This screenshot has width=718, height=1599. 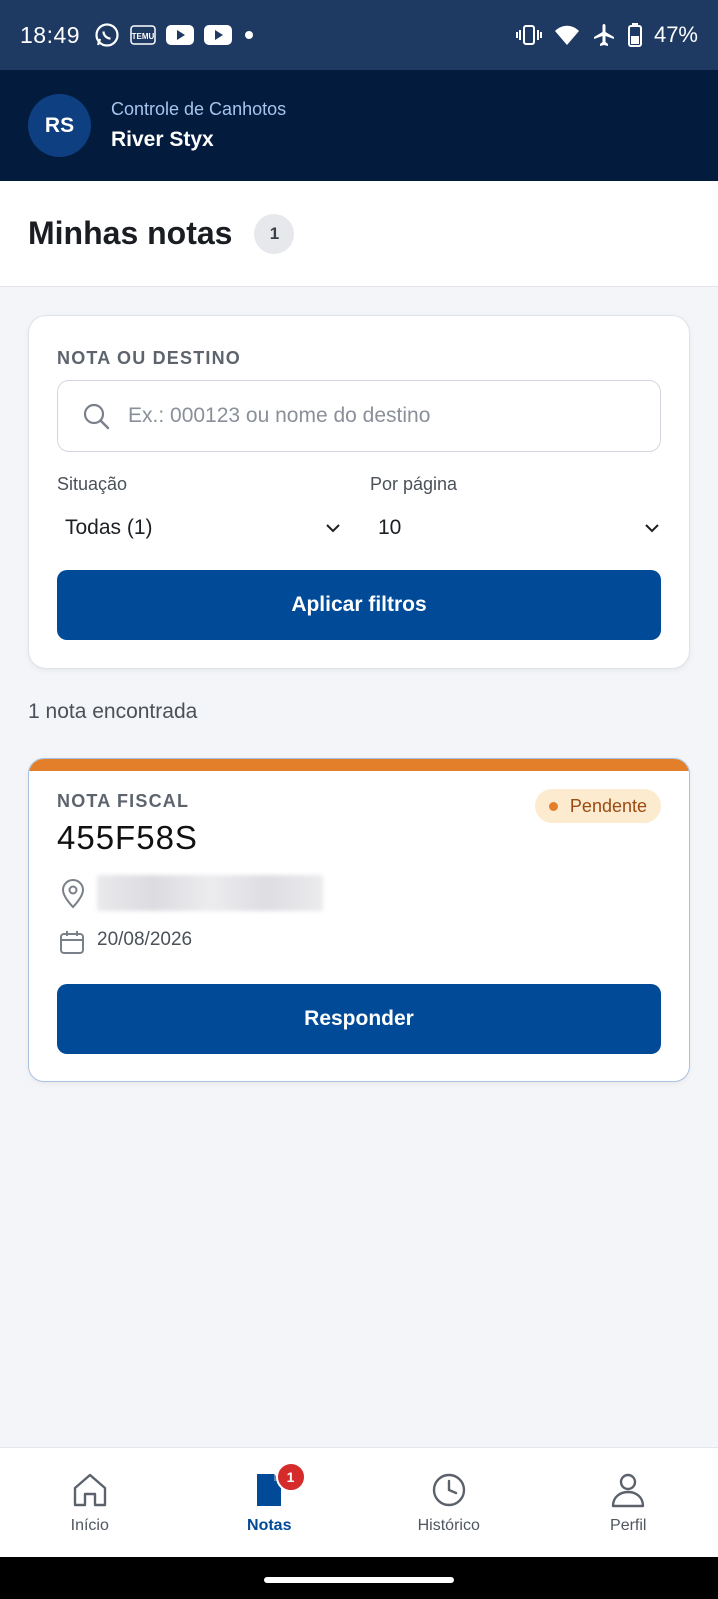 I want to click on results-count: 1 nota encontrada, so click(x=113, y=711).